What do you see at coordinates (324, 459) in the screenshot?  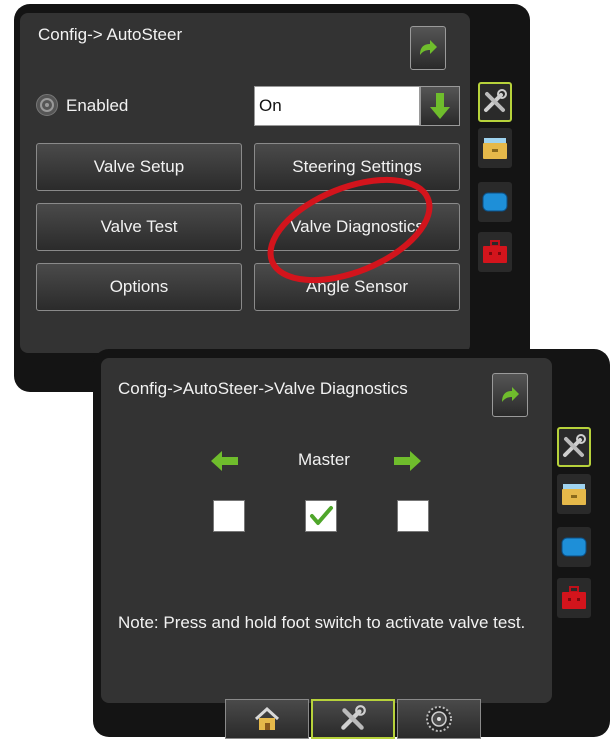 I see `master-label: Master` at bounding box center [324, 459].